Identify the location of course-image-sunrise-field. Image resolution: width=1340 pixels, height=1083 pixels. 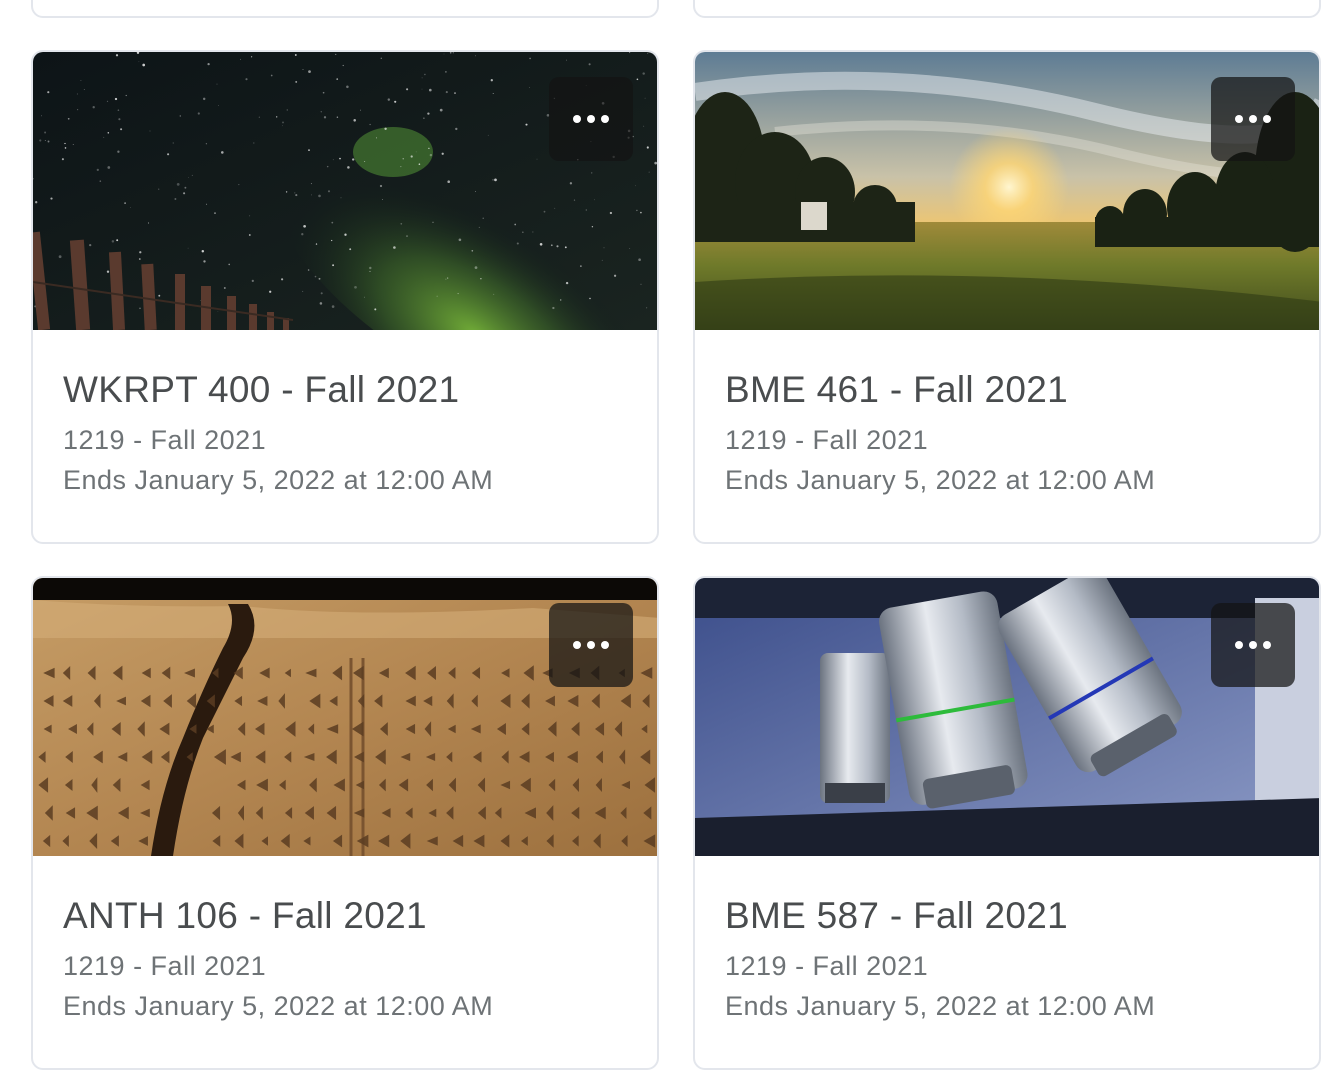
(1007, 191).